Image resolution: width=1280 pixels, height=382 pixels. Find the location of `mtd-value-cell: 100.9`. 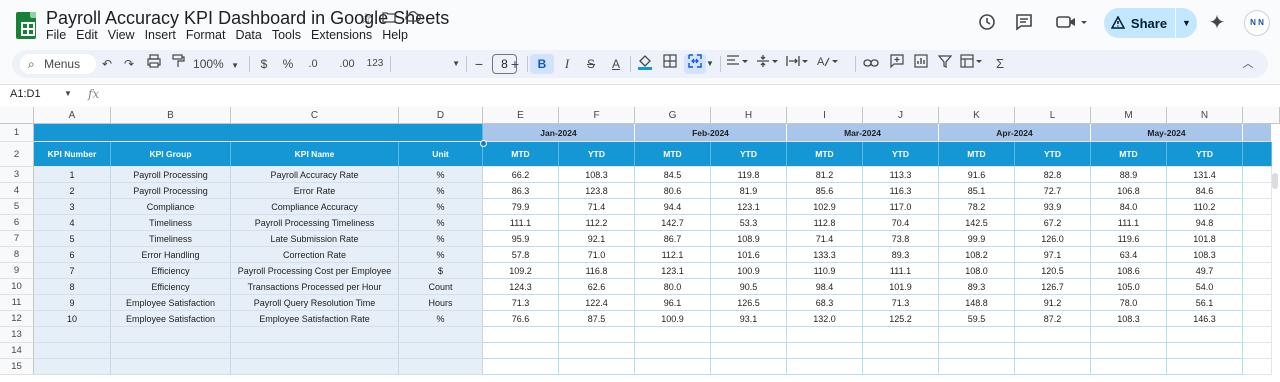

mtd-value-cell: 100.9 is located at coordinates (673, 319).